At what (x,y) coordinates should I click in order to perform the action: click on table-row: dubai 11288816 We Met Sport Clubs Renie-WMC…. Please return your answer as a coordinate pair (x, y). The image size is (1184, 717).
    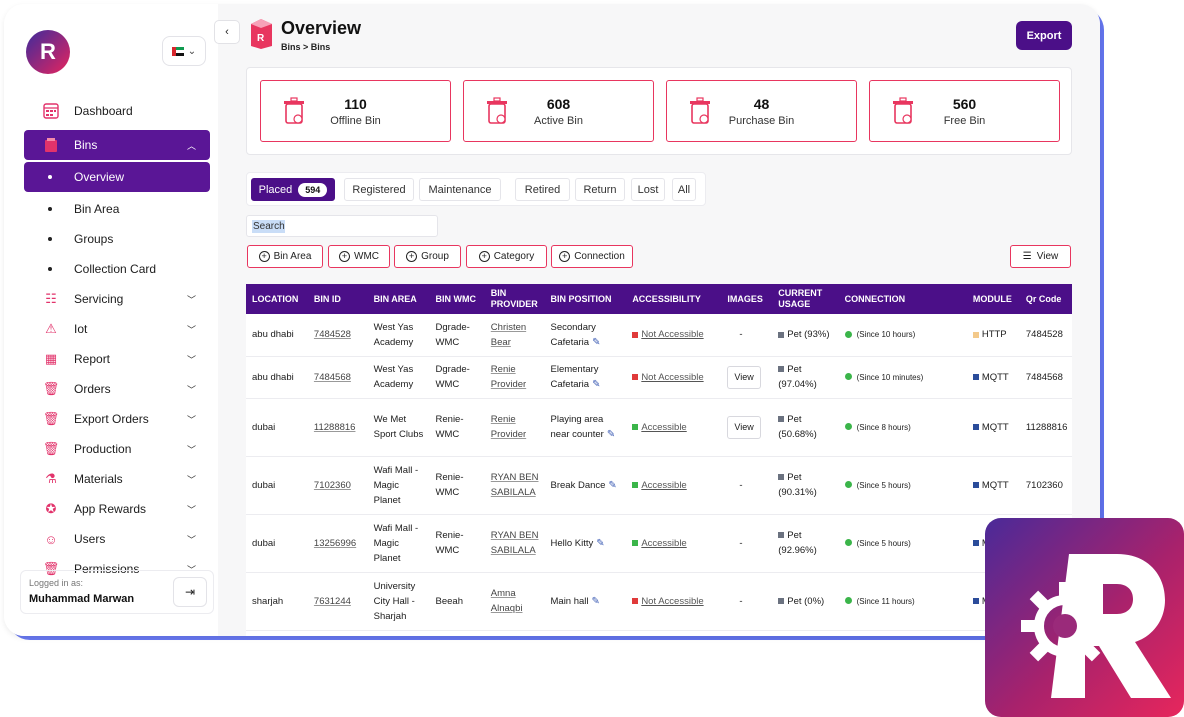
    Looking at the image, I should click on (659, 427).